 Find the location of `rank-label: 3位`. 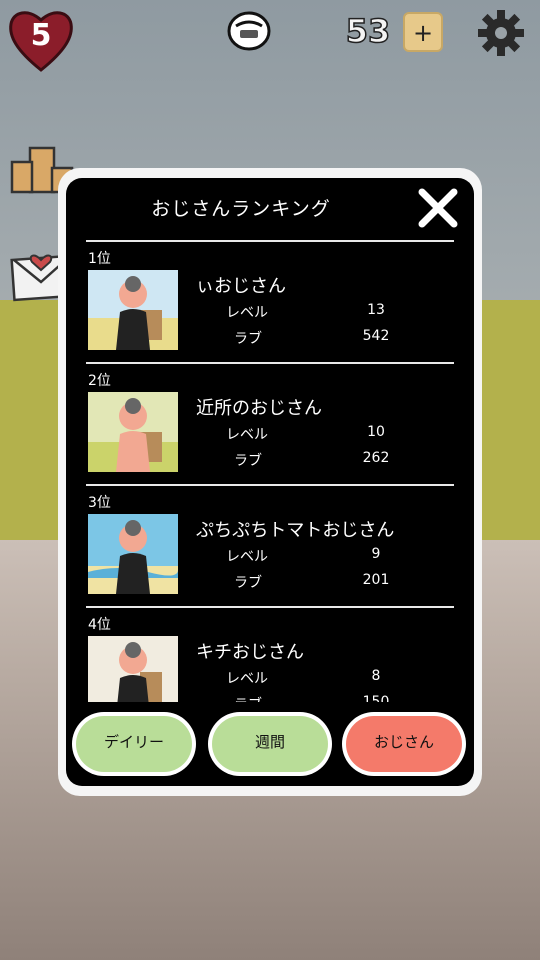

rank-label: 3位 is located at coordinates (99, 503).